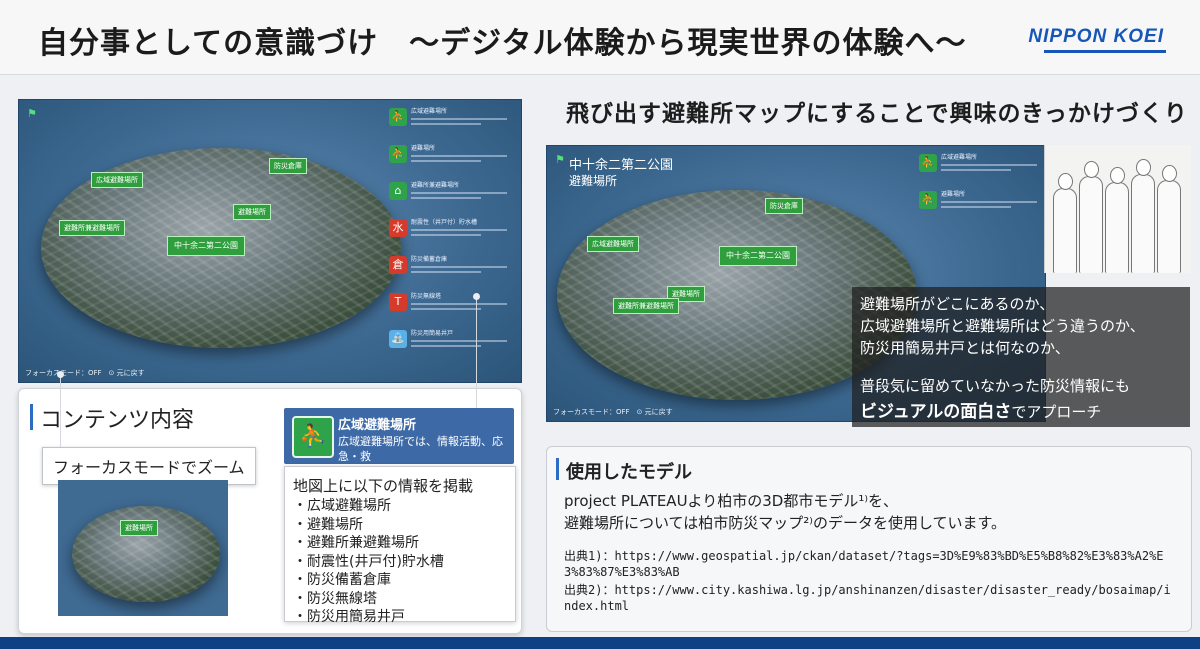 The width and height of the screenshot is (1200, 649). What do you see at coordinates (143, 548) in the screenshot?
I see `focus-zoom-inset: 避難場所` at bounding box center [143, 548].